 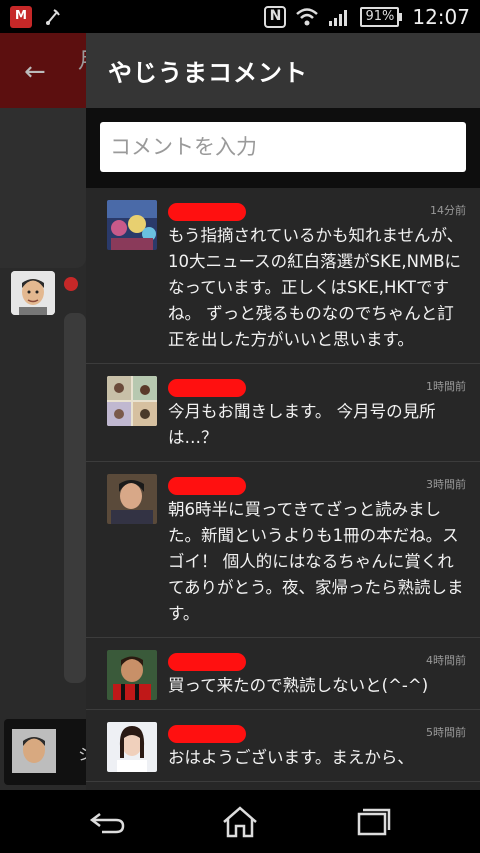 I want to click on background-app-header: ← 月, so click(x=43, y=70).